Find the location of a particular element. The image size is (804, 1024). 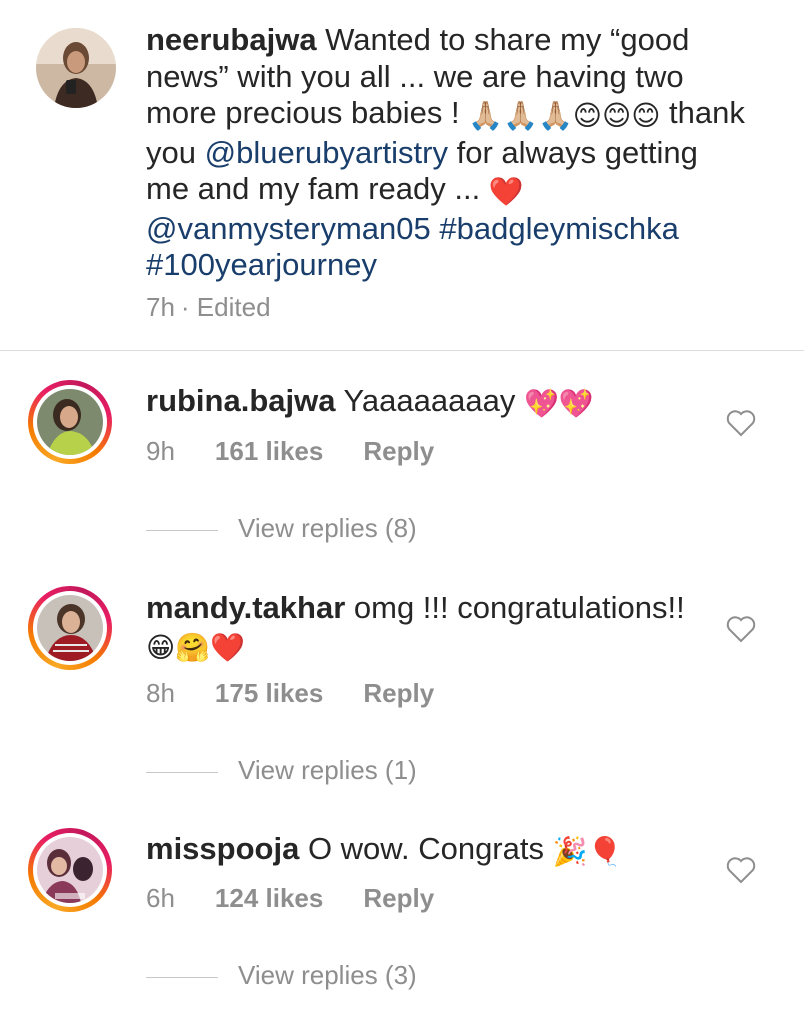

comment-time: 9h is located at coordinates (160, 451).